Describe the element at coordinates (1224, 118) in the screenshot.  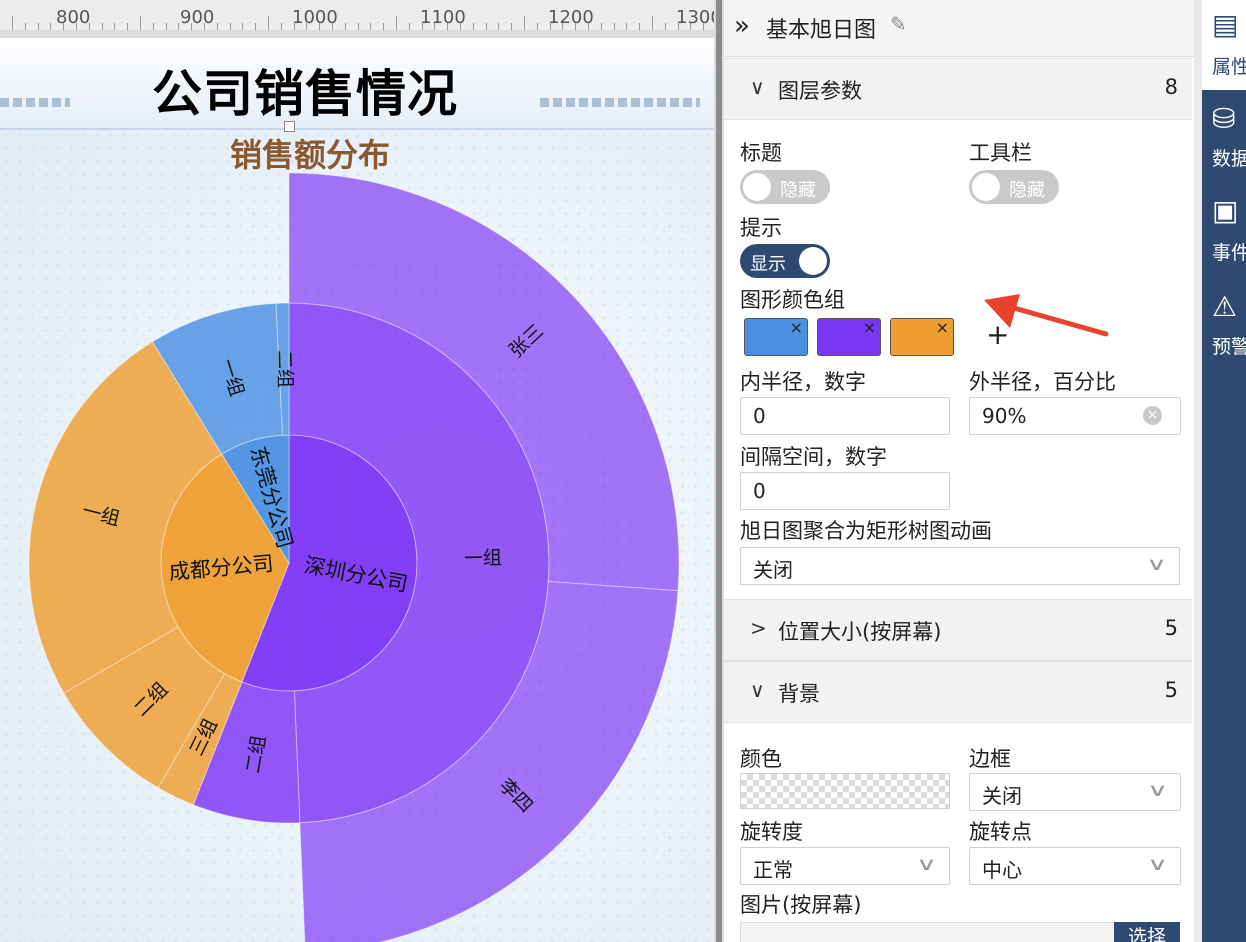
I see `database-icon: ⛁` at that location.